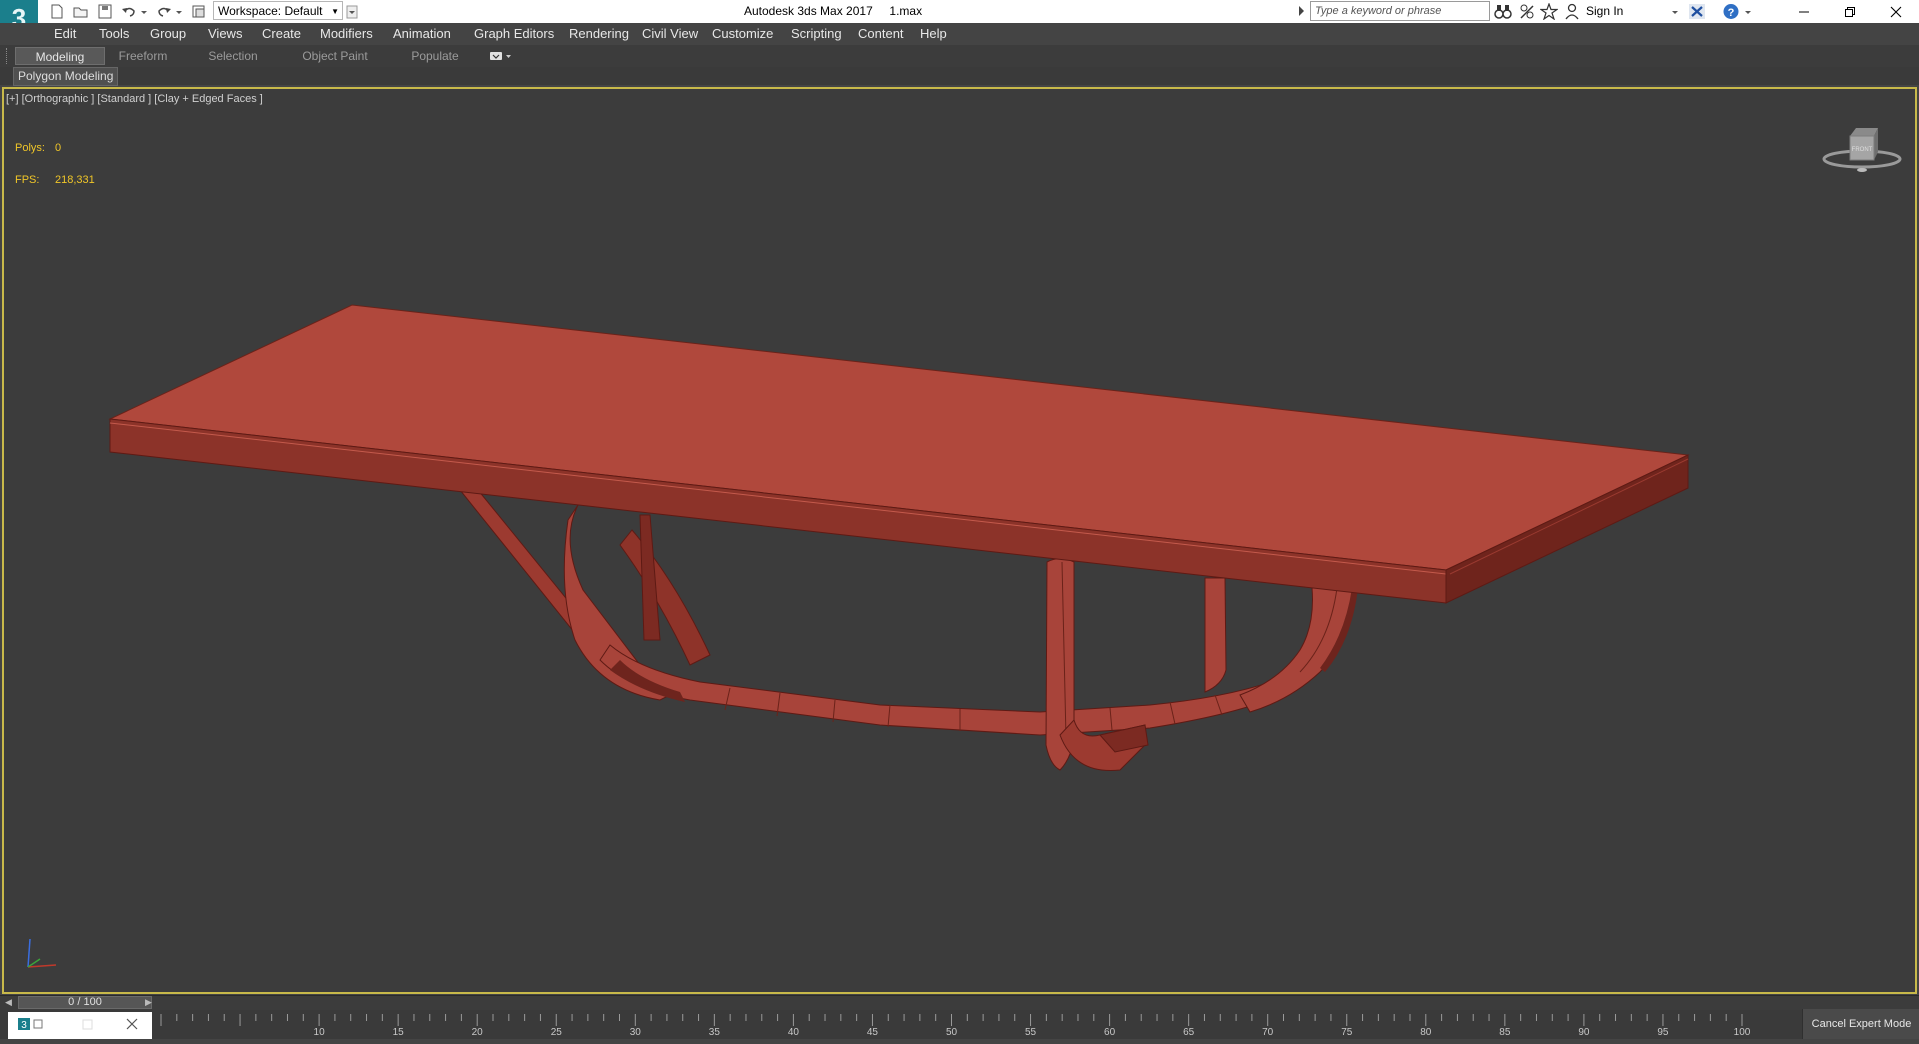 The image size is (1919, 1044). I want to click on track-tick-label: 85, so click(1505, 1032).